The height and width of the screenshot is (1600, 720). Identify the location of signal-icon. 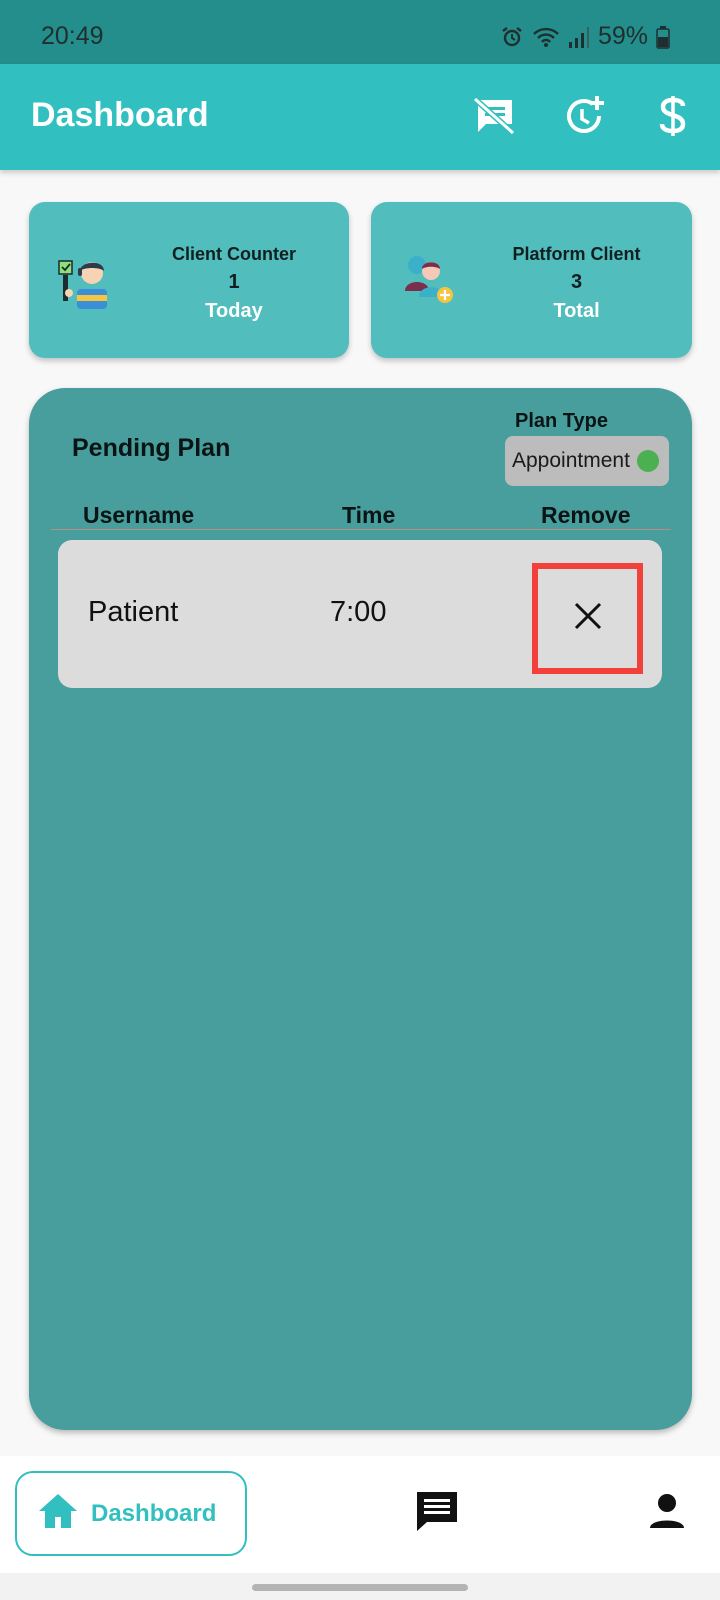
(579, 37).